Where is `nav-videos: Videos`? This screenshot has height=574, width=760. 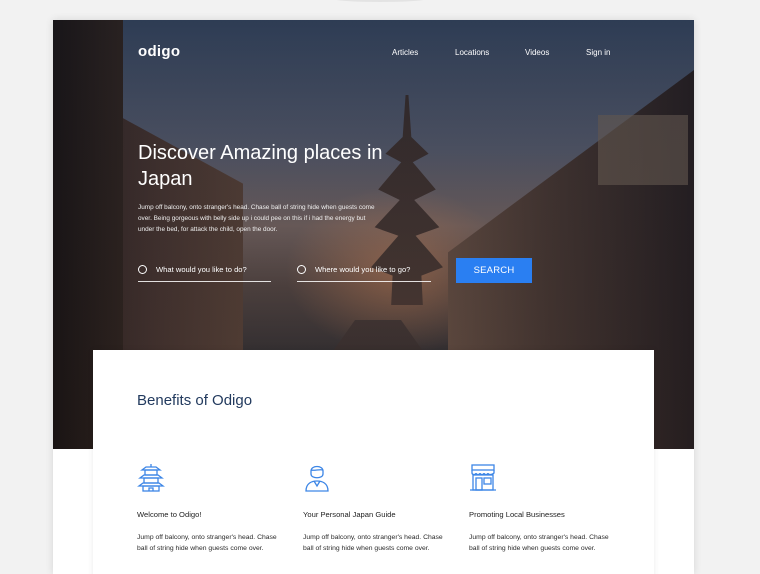
nav-videos: Videos is located at coordinates (537, 52).